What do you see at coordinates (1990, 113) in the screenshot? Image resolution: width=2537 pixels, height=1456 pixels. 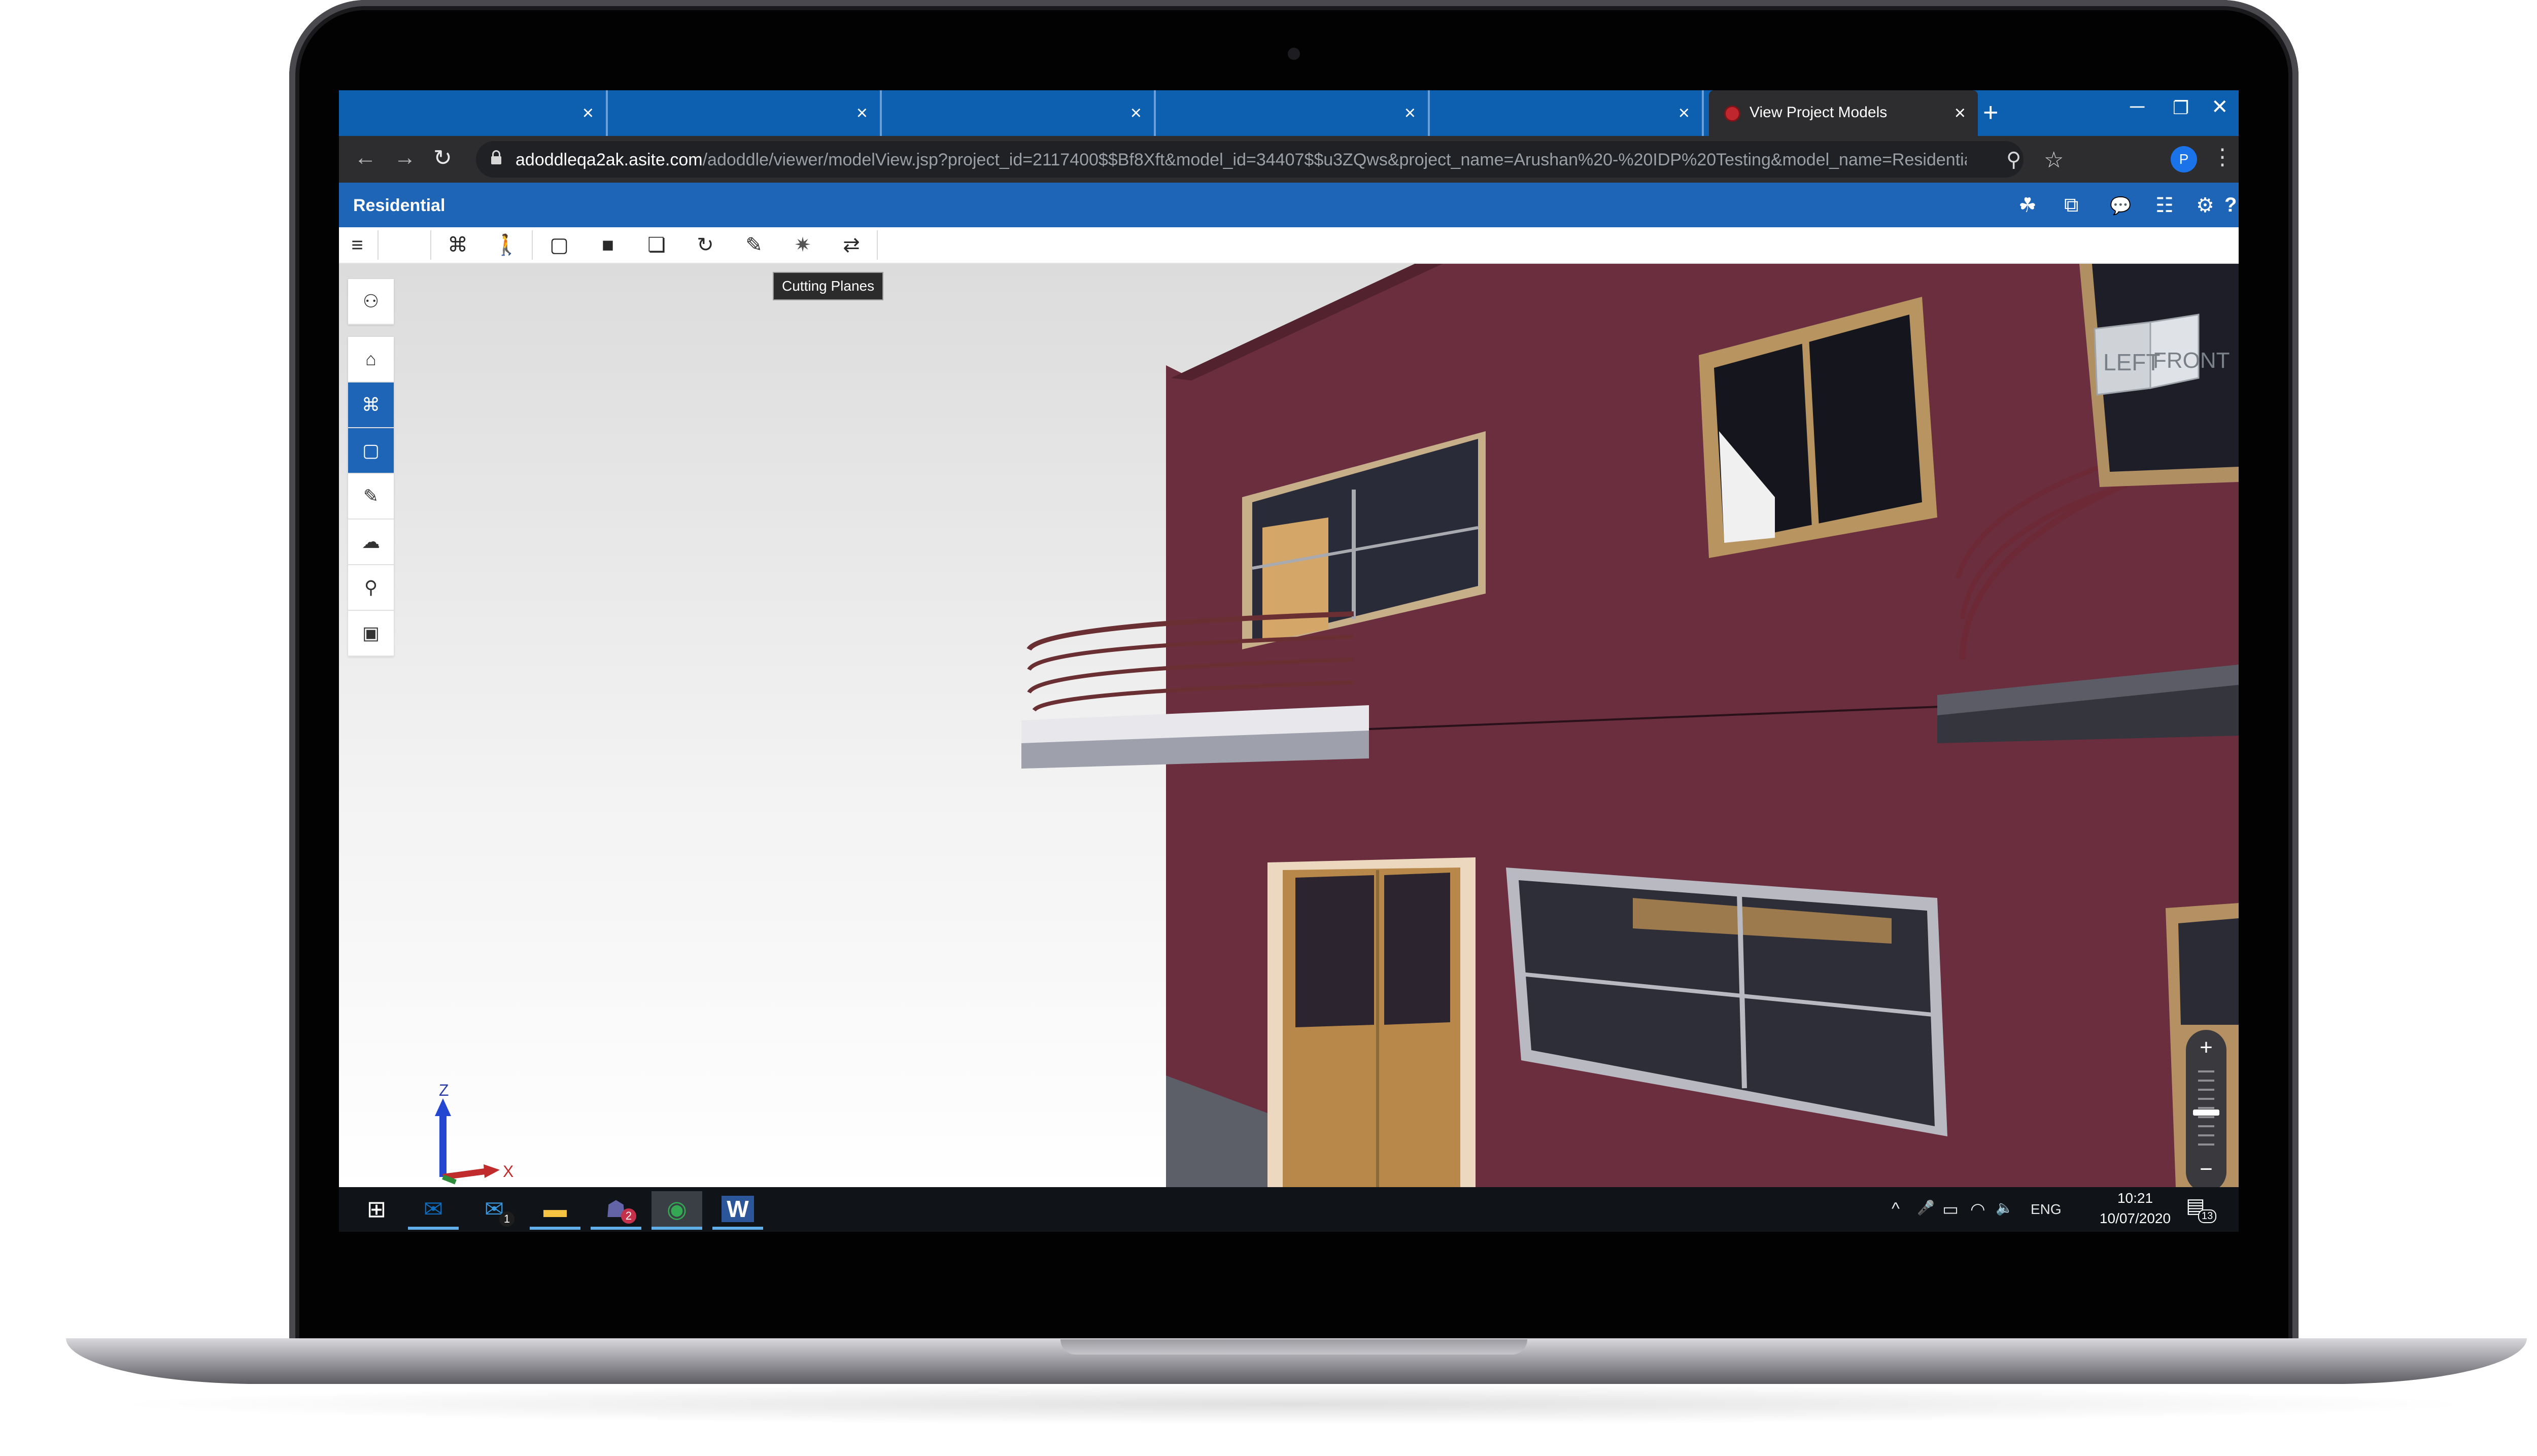 I see `new-tab-button: +` at bounding box center [1990, 113].